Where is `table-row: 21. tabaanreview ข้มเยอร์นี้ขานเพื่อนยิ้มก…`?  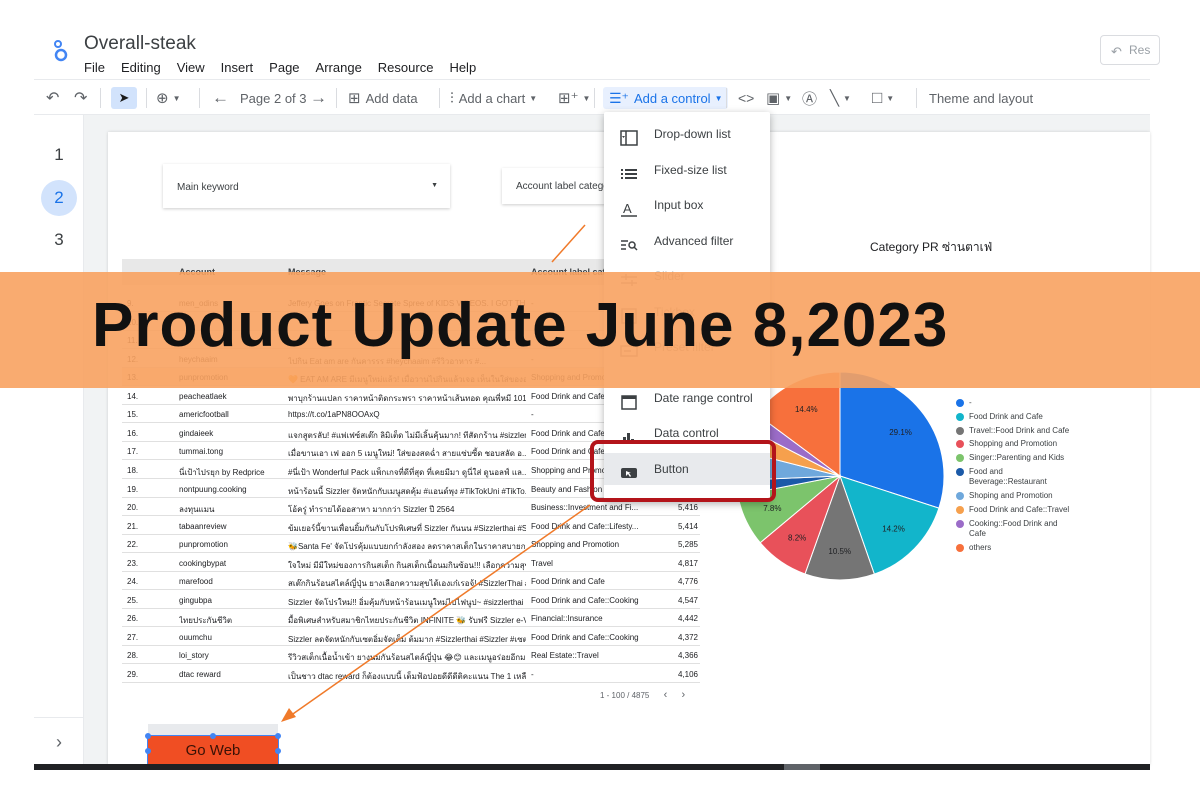 table-row: 21. tabaanreview ข้มเยอร์นี้ขานเพื่อนยิ้มก… is located at coordinates (411, 526).